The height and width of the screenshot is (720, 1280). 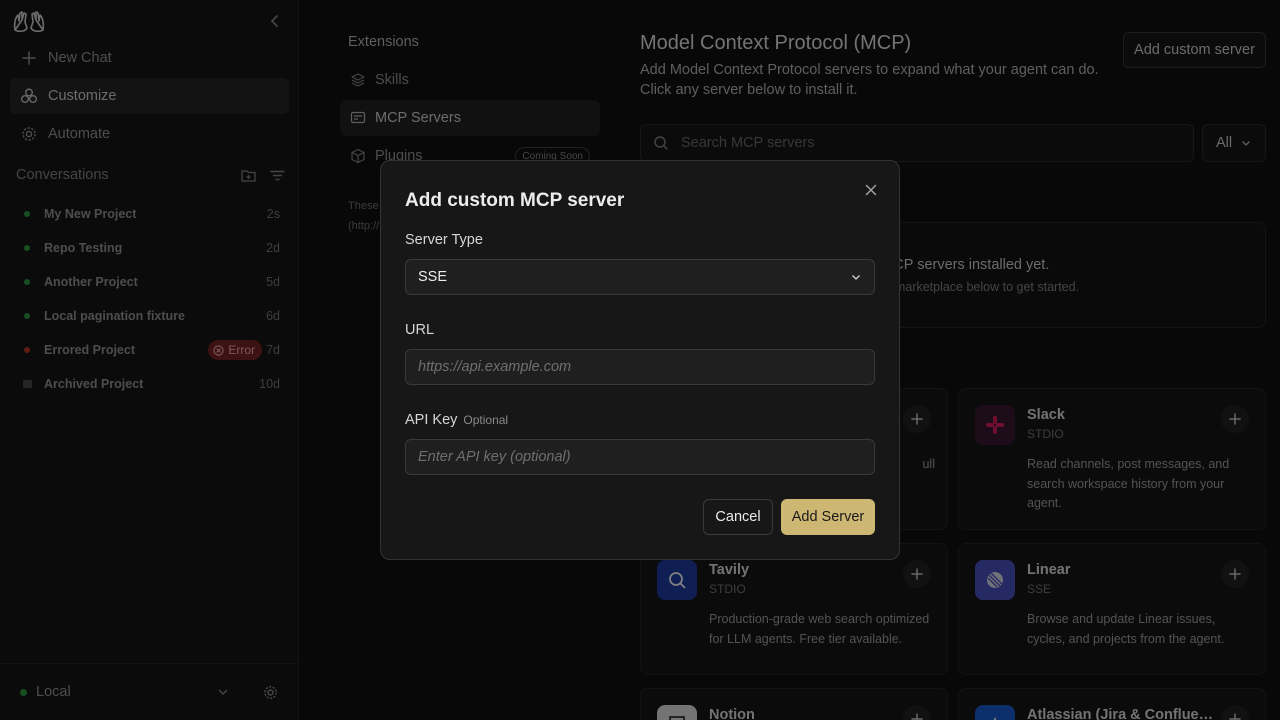 I want to click on chevron-down-icon, so click(x=856, y=277).